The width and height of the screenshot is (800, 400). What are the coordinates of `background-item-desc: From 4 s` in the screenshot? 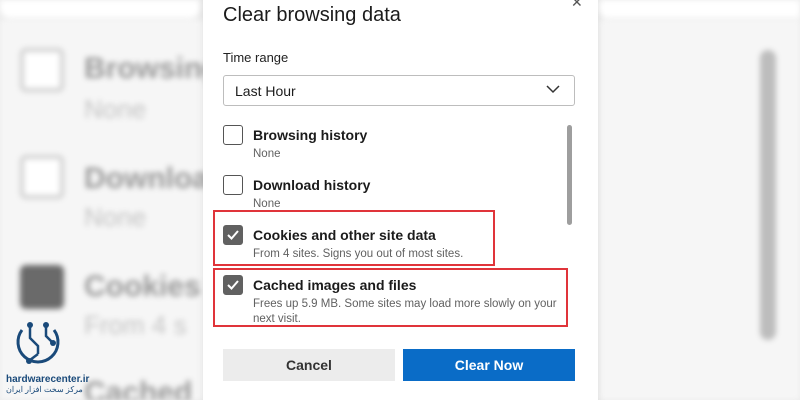 It's located at (135, 325).